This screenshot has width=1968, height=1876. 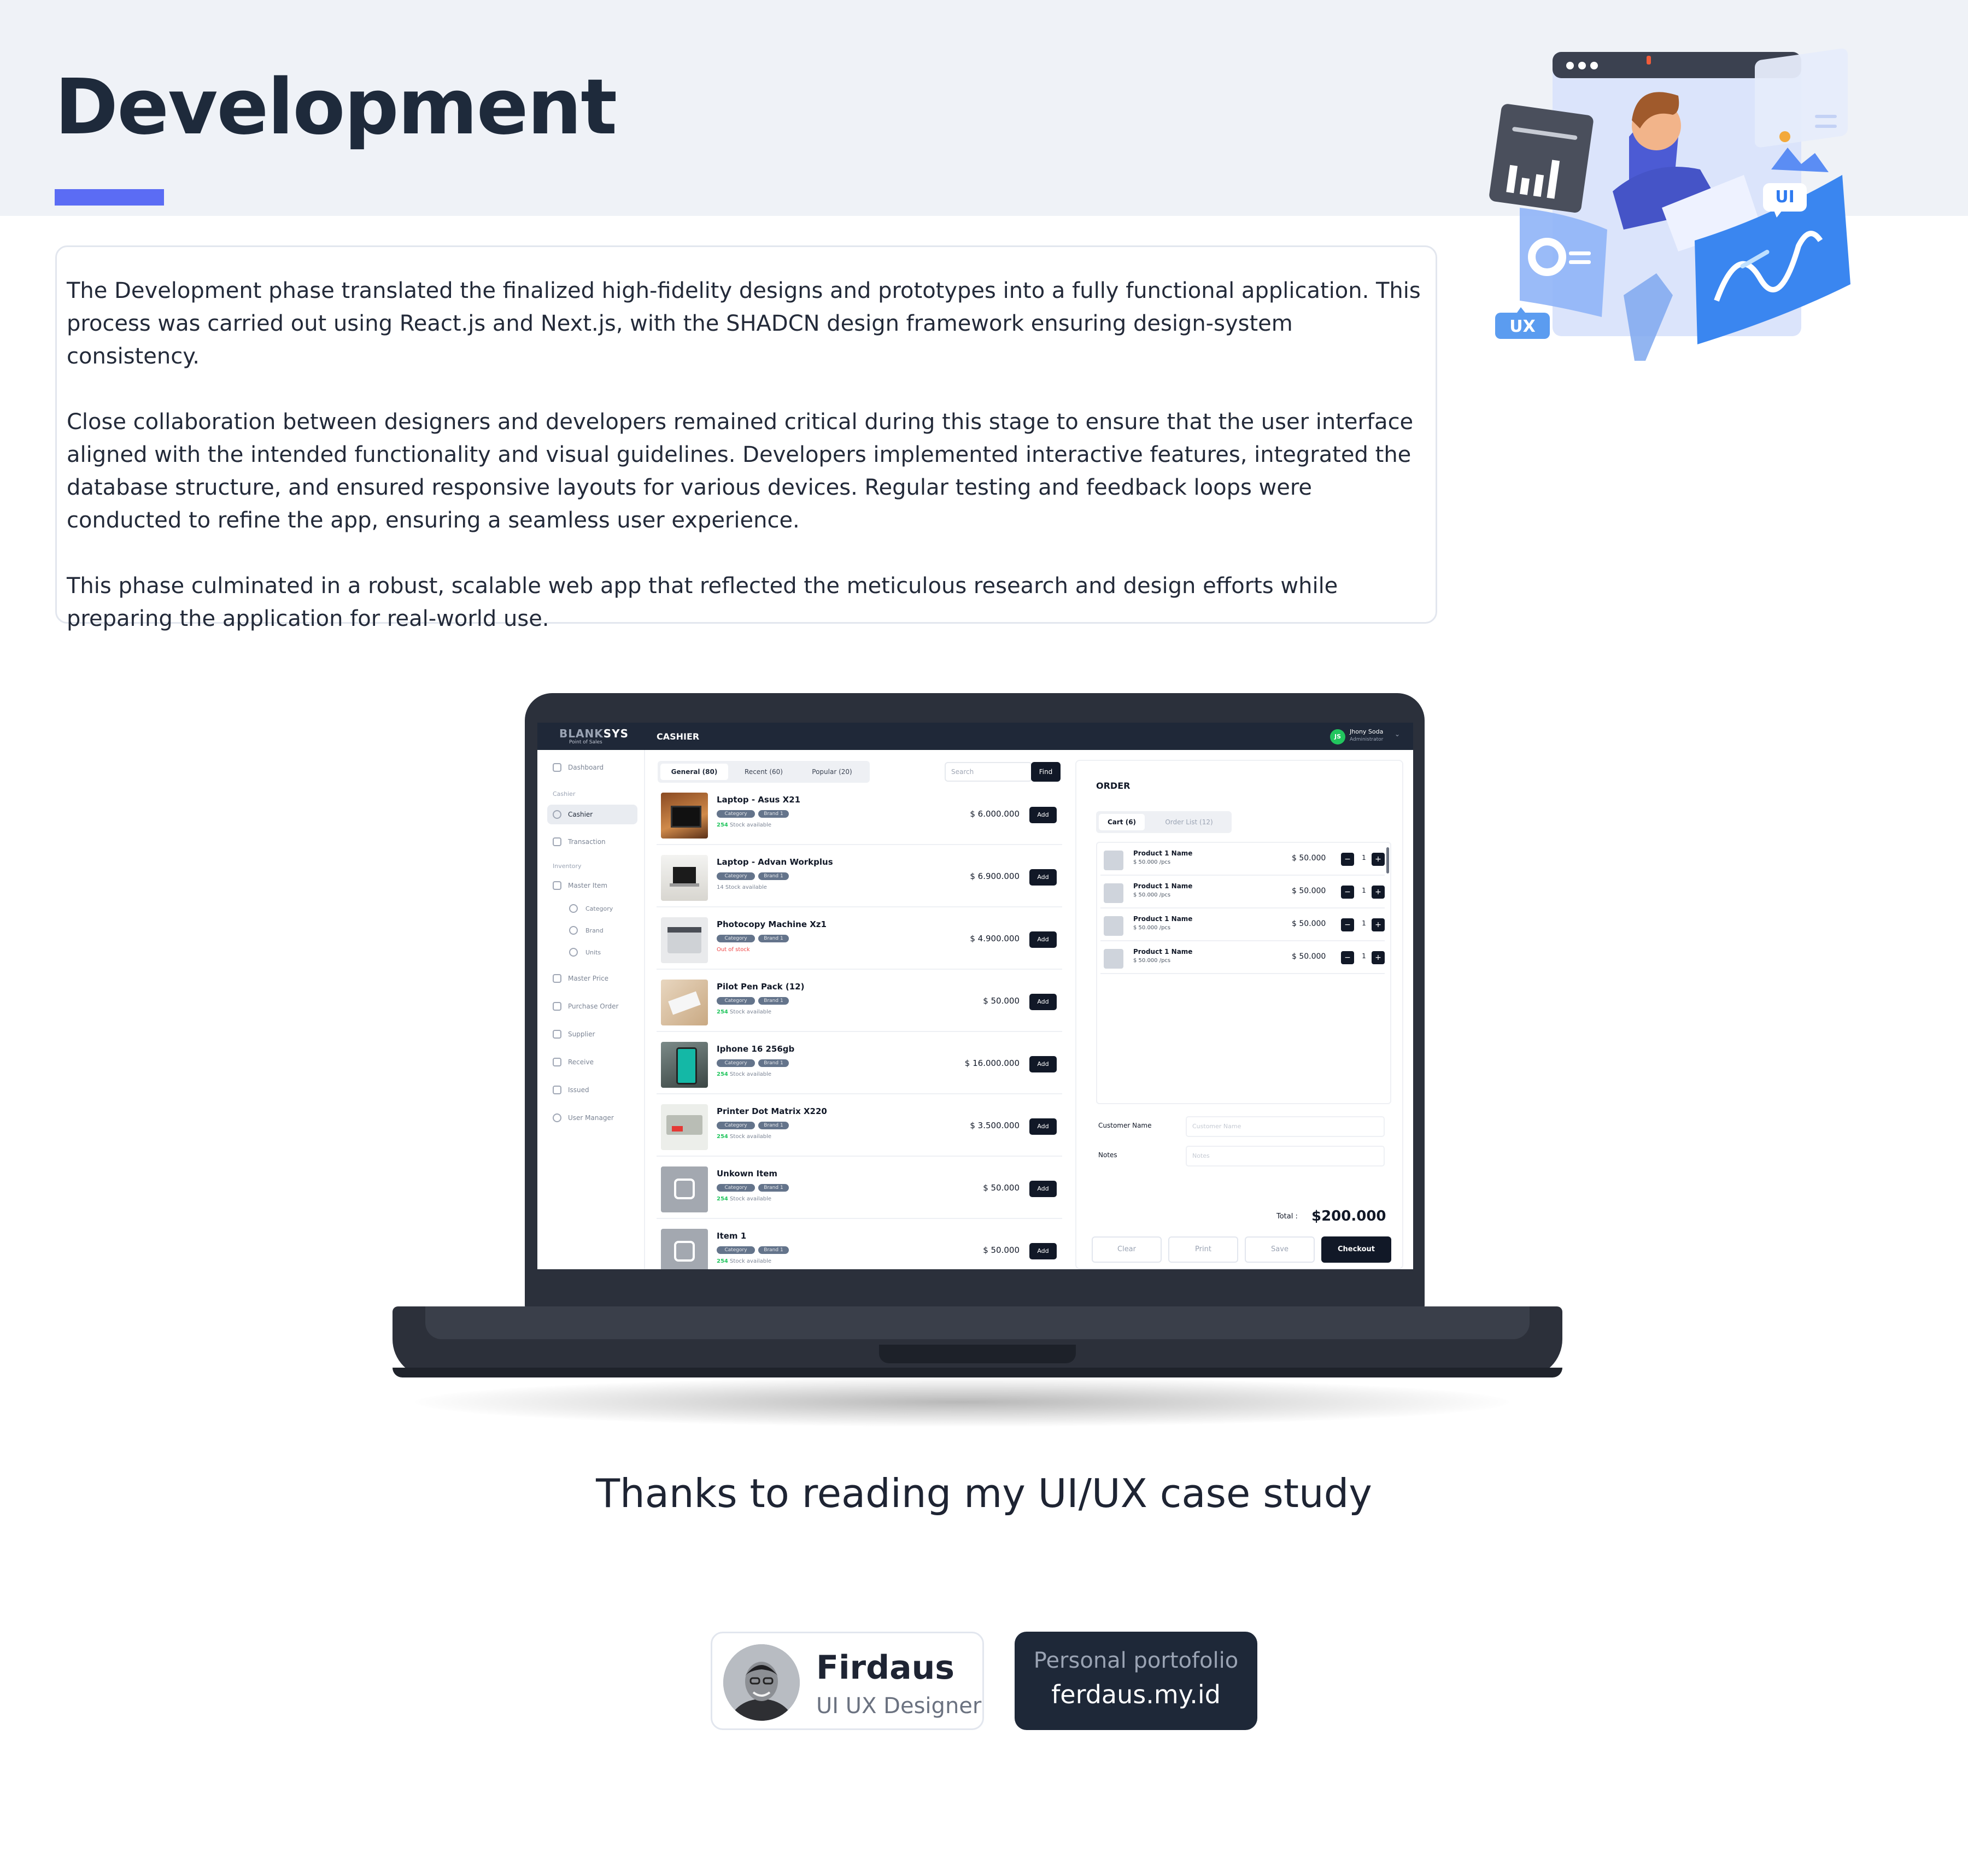 What do you see at coordinates (1136, 1694) in the screenshot?
I see `portfolio-link: ferdaus.my.id` at bounding box center [1136, 1694].